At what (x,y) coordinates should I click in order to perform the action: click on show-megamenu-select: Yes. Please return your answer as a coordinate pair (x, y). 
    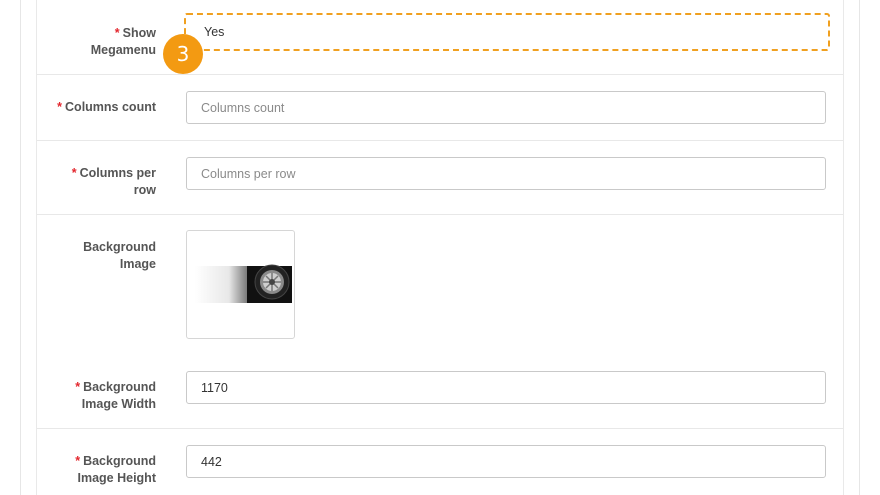
    Looking at the image, I should click on (507, 32).